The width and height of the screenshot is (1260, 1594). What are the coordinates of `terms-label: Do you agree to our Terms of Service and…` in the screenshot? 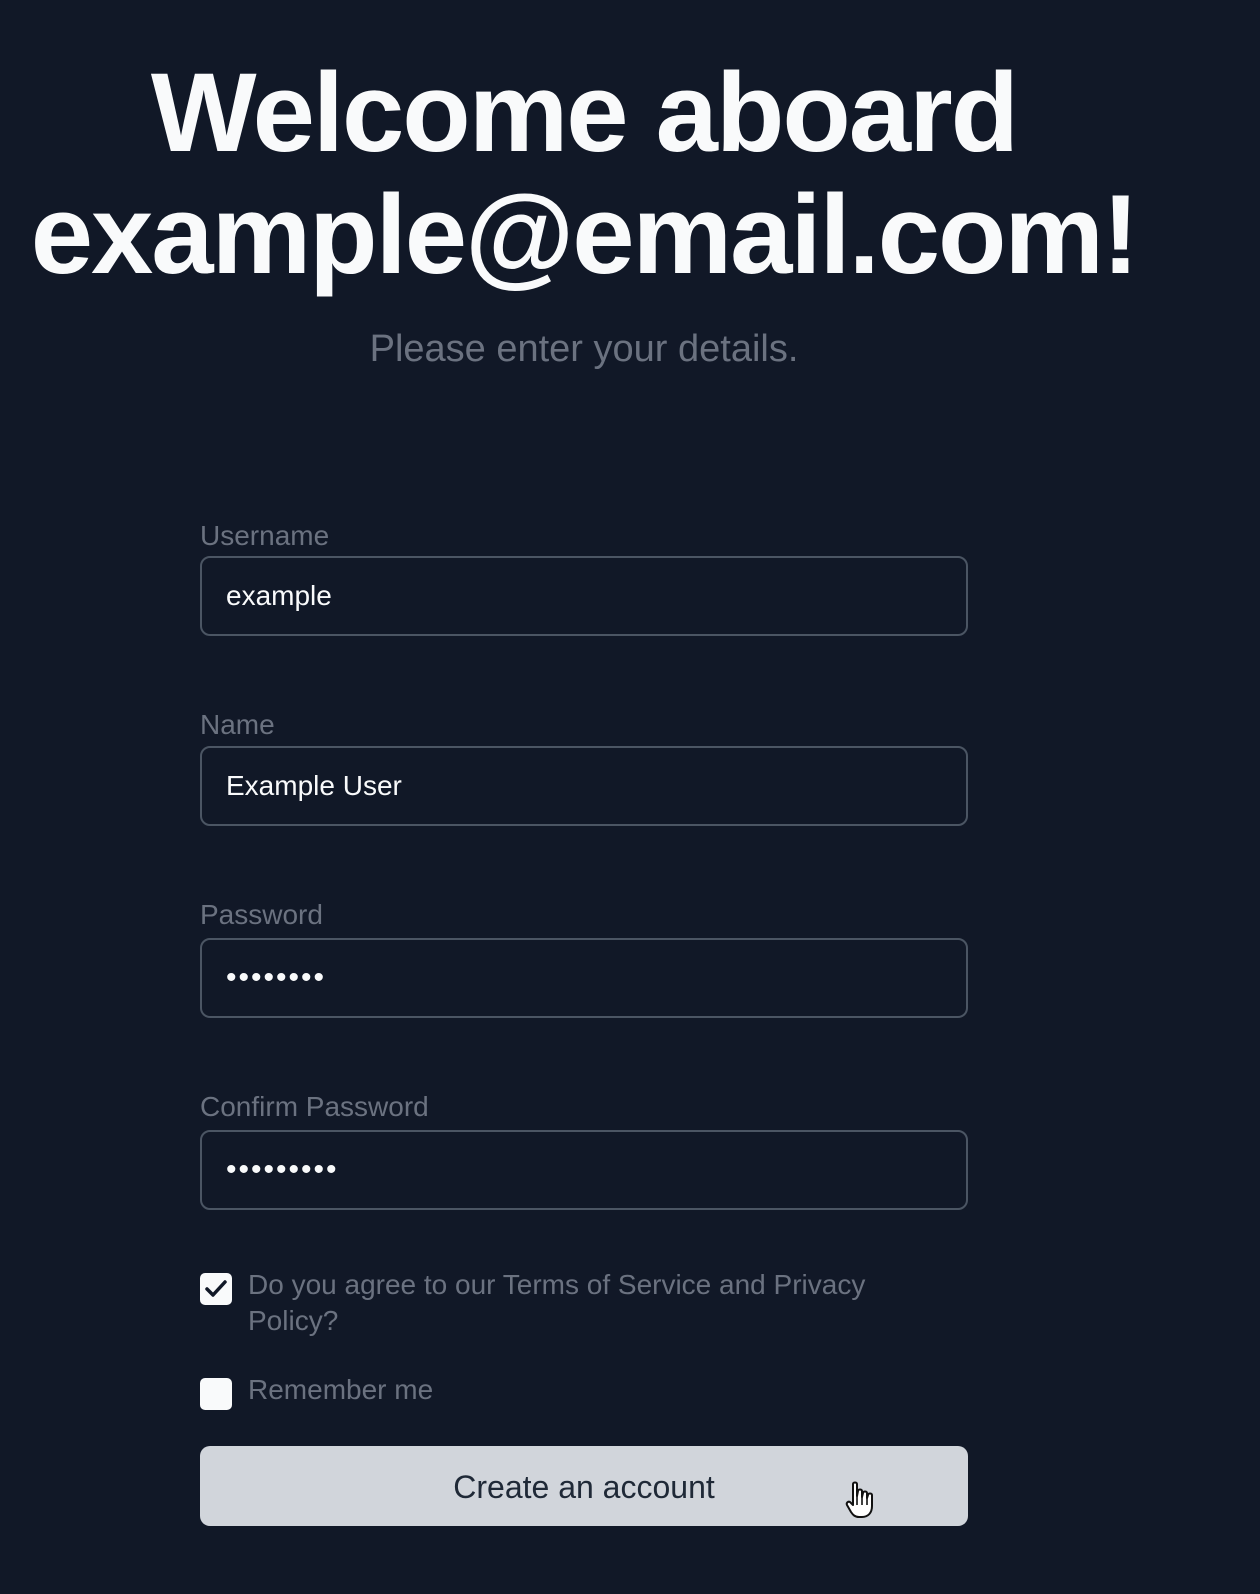 It's located at (598, 1303).